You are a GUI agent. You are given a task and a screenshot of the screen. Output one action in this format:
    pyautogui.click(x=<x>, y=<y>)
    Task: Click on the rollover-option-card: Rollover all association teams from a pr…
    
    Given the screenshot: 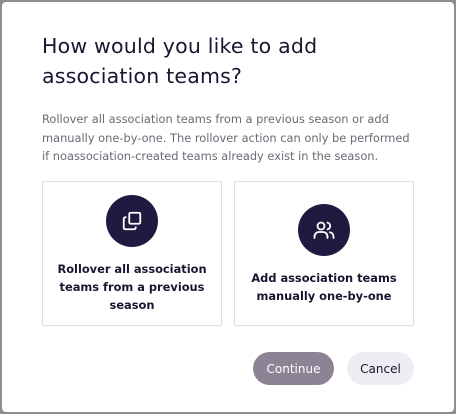 What is the action you would take?
    pyautogui.click(x=132, y=253)
    